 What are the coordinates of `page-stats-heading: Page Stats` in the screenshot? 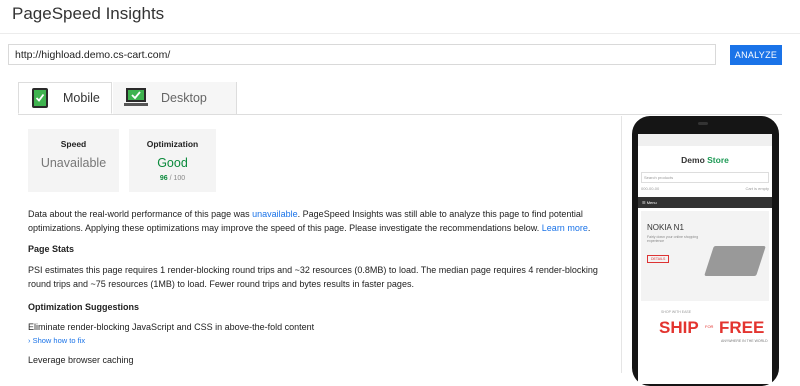 It's located at (51, 249).